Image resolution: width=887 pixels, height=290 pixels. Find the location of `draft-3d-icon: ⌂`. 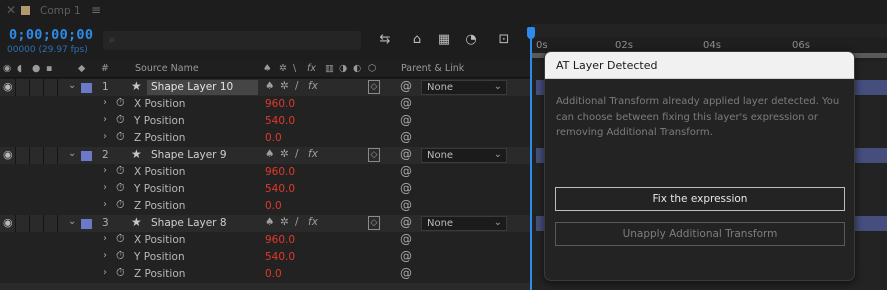

draft-3d-icon: ⌂ is located at coordinates (417, 40).